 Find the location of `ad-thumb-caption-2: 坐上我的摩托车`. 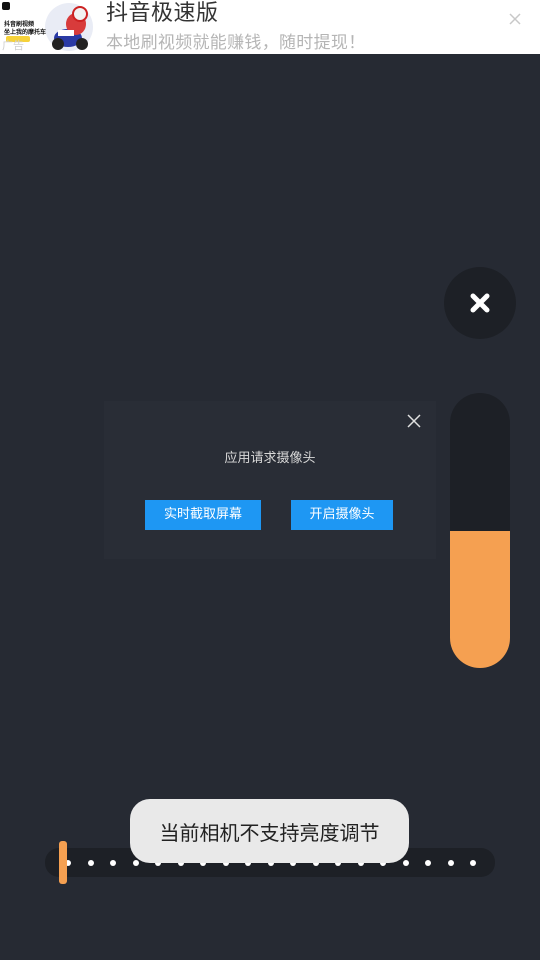

ad-thumb-caption-2: 坐上我的摩托车 is located at coordinates (25, 32).